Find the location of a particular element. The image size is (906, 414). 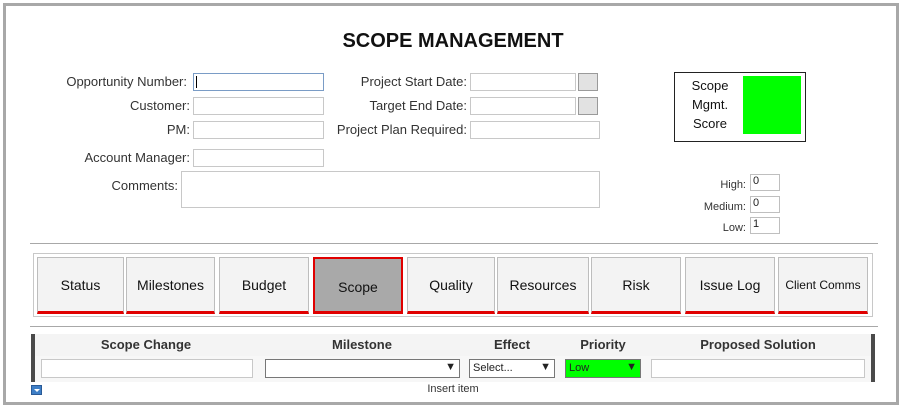

low-count-field: 1 is located at coordinates (765, 225).